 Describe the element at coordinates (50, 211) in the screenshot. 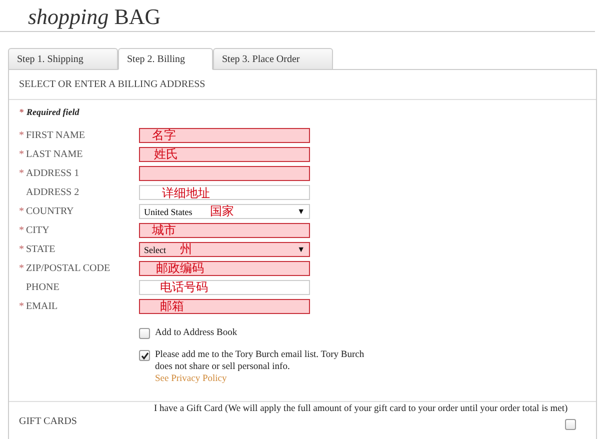

I see `field-label: COUNTRY` at that location.